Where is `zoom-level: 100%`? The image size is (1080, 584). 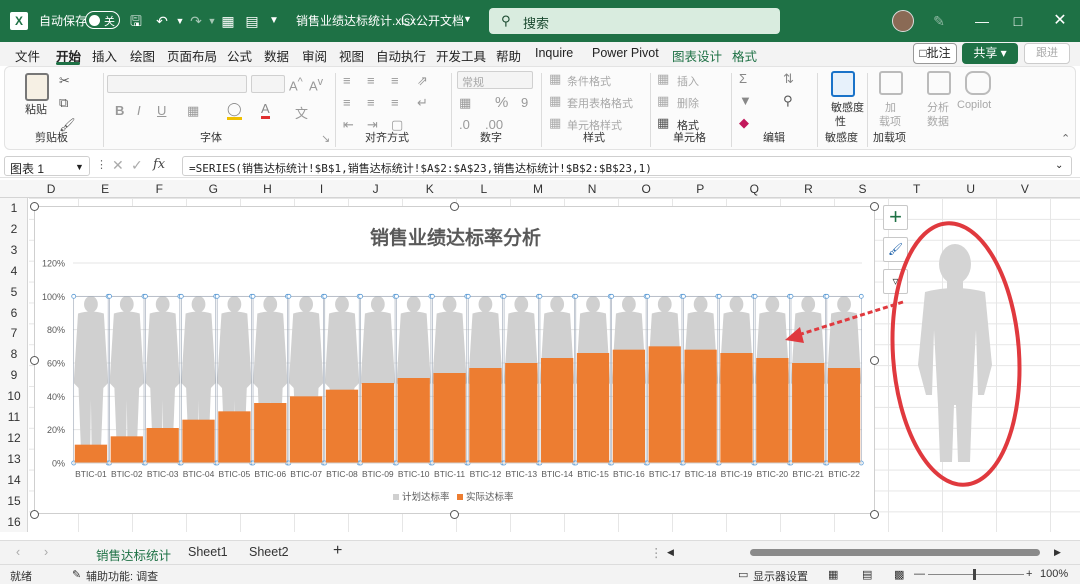
zoom-level: 100% is located at coordinates (1054, 574).